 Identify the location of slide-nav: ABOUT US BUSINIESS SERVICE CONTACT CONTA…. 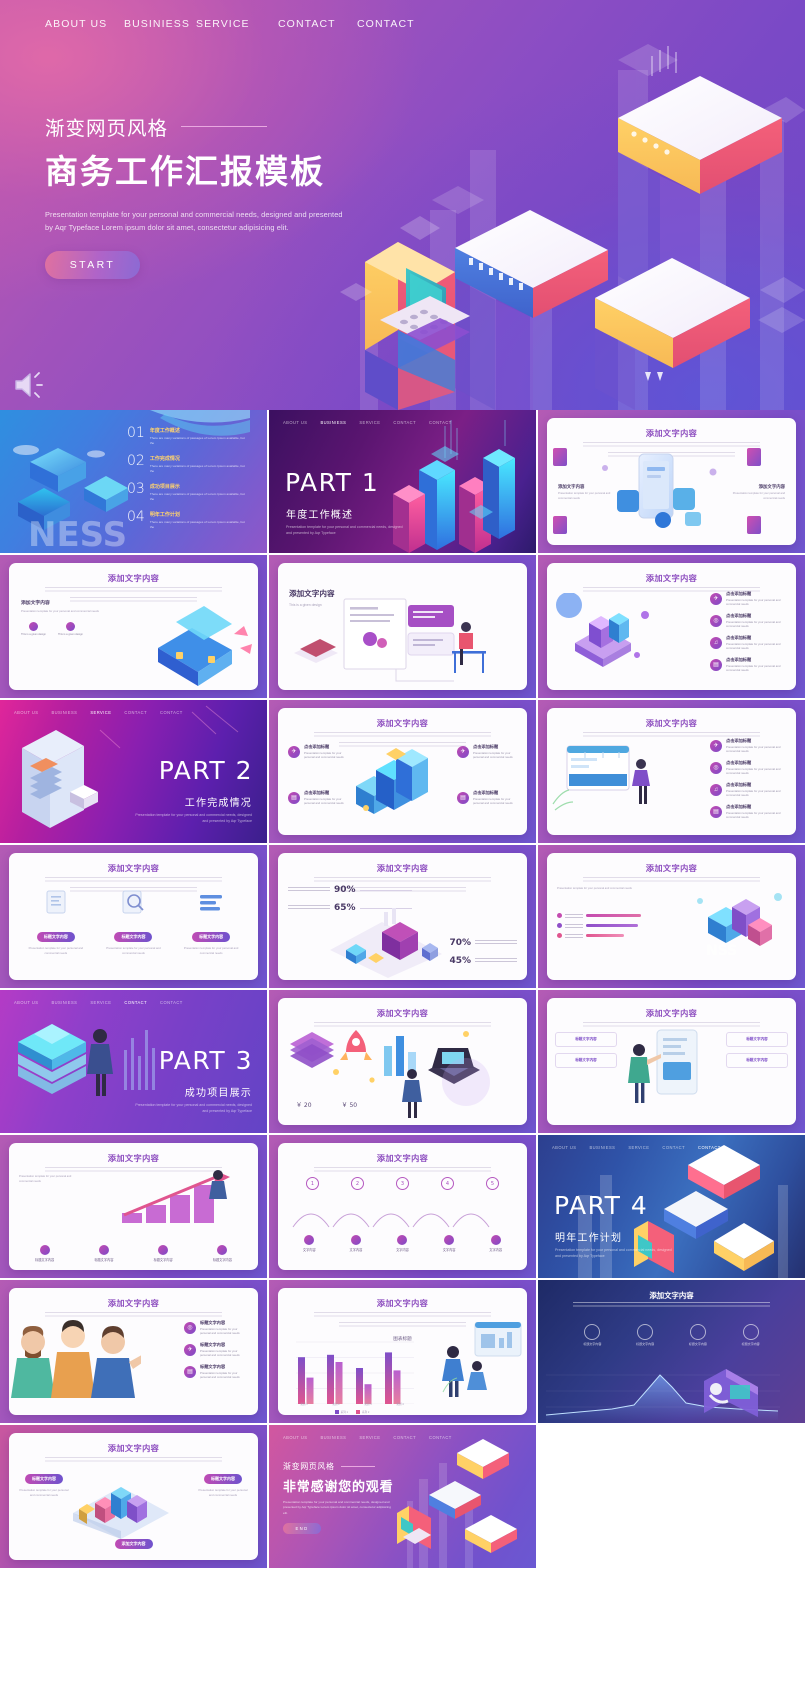
(367, 422).